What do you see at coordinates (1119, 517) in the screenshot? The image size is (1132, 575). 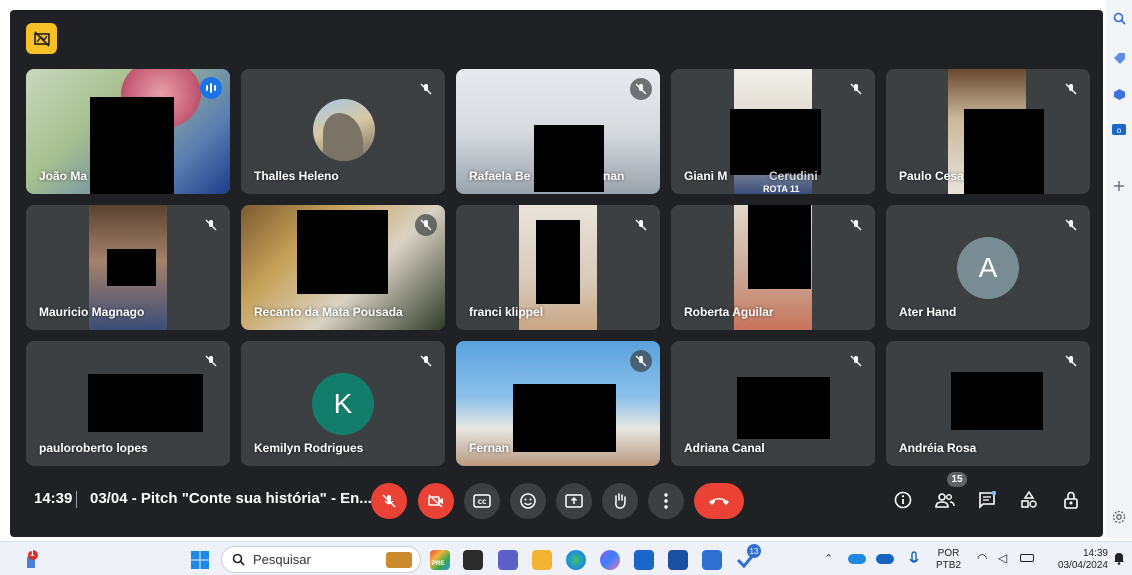 I see `settings-icon` at bounding box center [1119, 517].